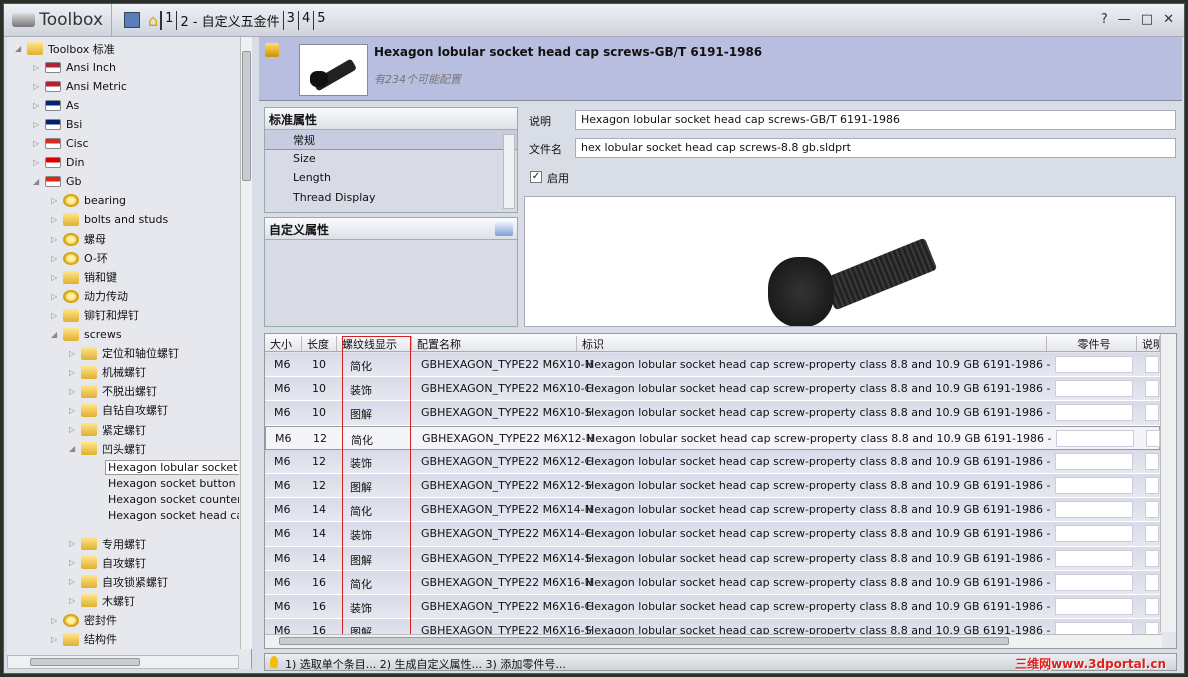 This screenshot has height=677, width=1188. What do you see at coordinates (102, 600) in the screenshot?
I see `tree-item: ▷ 木螺钉` at bounding box center [102, 600].